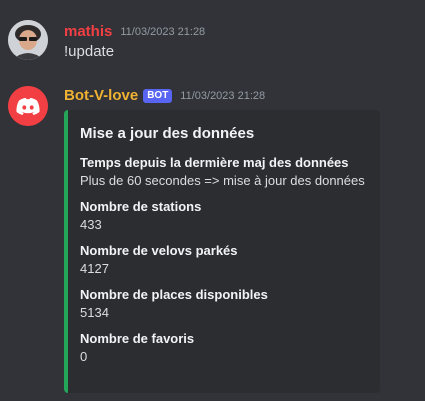 The image size is (425, 401). I want to click on user-avatar, so click(28, 40).